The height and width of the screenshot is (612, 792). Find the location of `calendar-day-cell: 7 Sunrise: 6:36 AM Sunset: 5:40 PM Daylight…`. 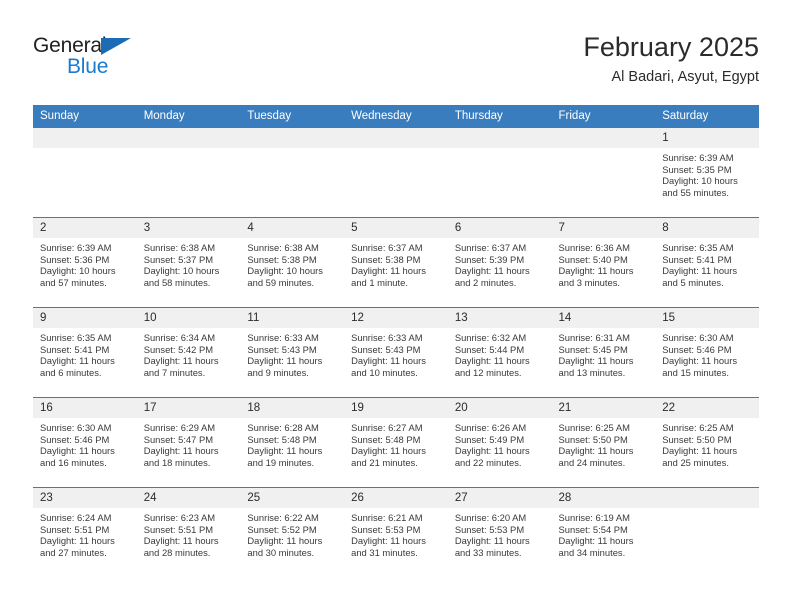

calendar-day-cell: 7 Sunrise: 6:36 AM Sunset: 5:40 PM Daylight… is located at coordinates (603, 262).